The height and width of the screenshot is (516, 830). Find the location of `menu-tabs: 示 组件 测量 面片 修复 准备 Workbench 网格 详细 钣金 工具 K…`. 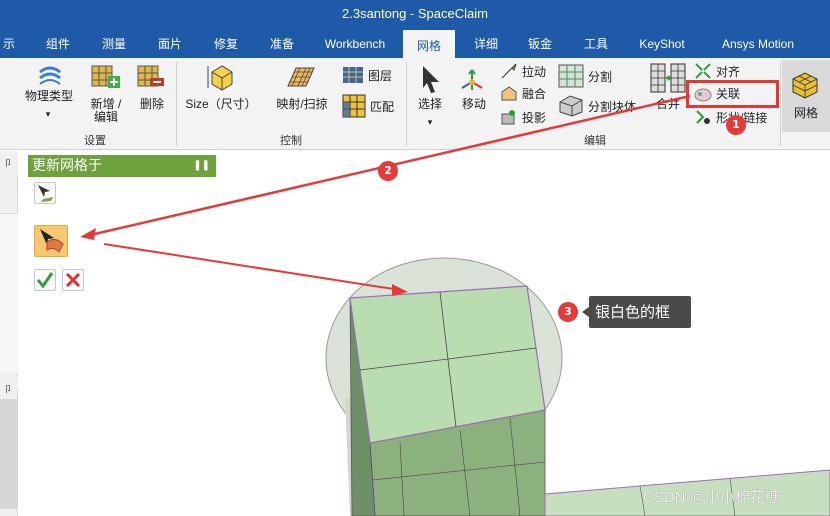

menu-tabs: 示 组件 测量 面片 修复 准备 Workbench 网格 详细 钣金 工具 K… is located at coordinates (415, 44).